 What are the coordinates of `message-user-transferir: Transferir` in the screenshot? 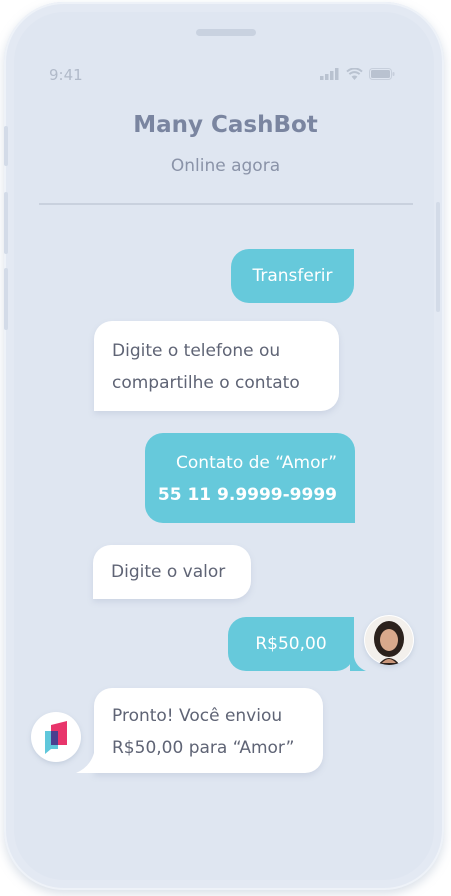 It's located at (292, 276).